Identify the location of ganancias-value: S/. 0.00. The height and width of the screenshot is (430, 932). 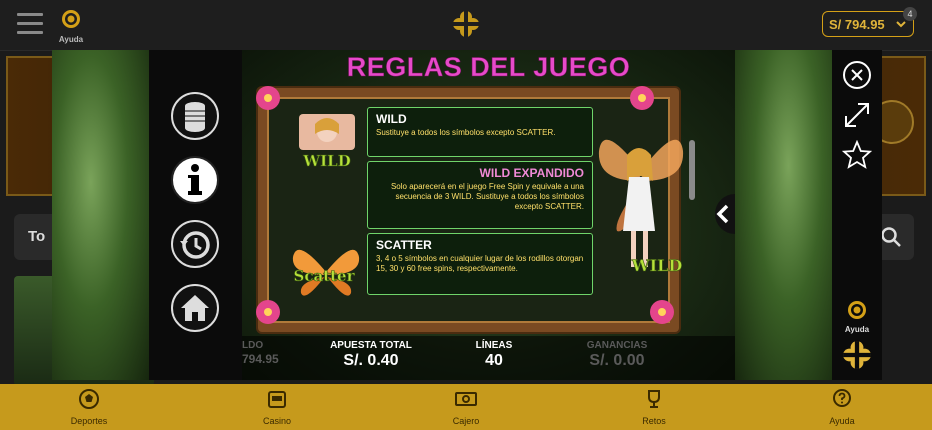
(617, 360).